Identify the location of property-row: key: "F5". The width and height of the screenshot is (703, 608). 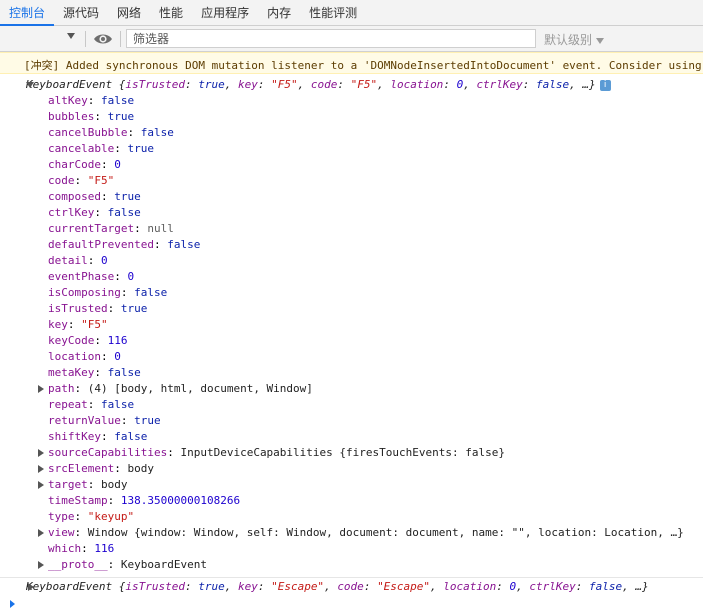
(78, 325).